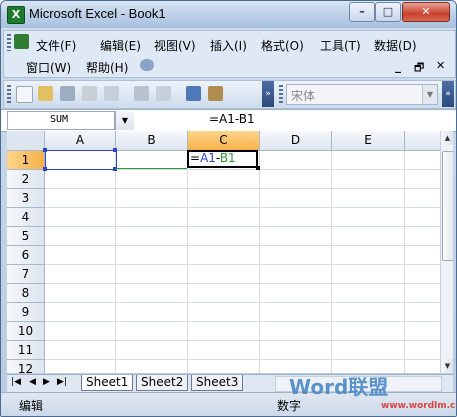 This screenshot has width=457, height=417. I want to click on row-header-12: 12, so click(26, 366).